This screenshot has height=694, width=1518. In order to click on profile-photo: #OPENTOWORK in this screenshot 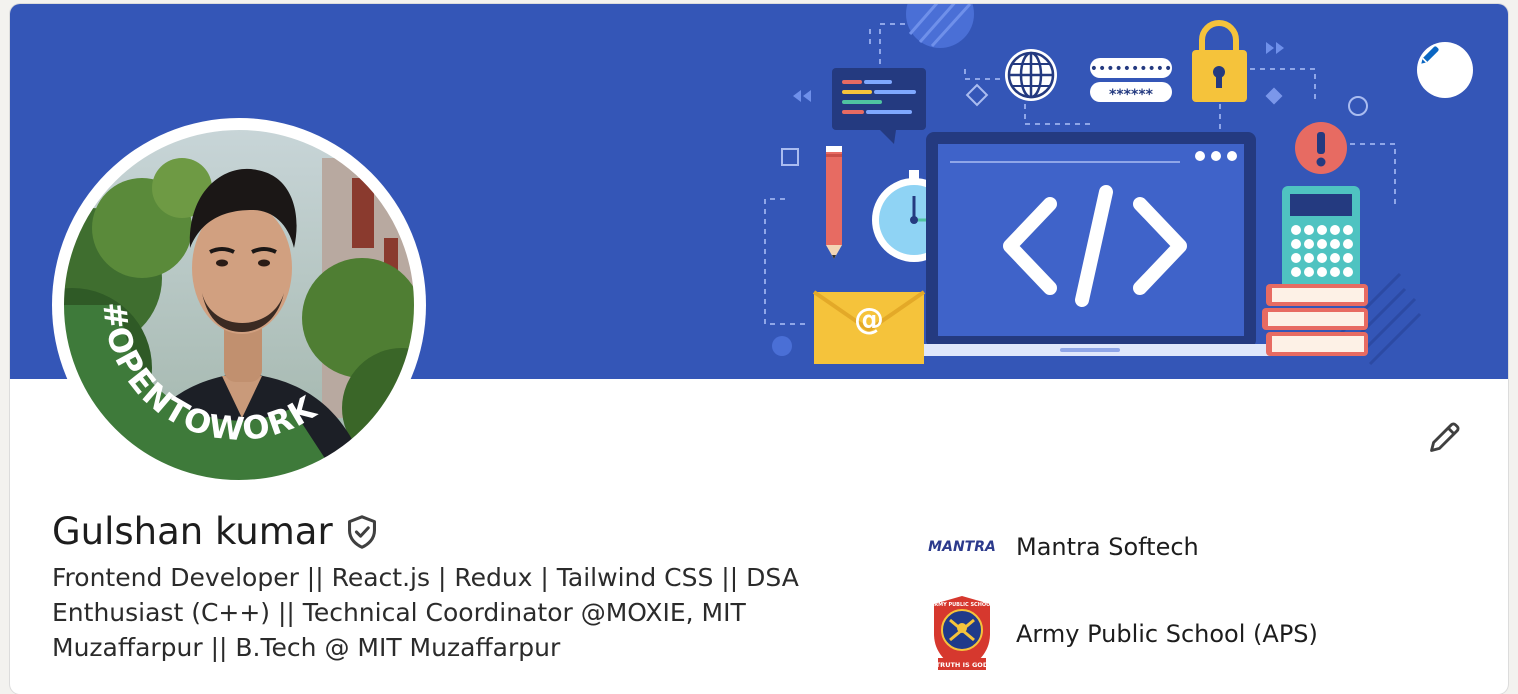, I will do `click(239, 305)`.